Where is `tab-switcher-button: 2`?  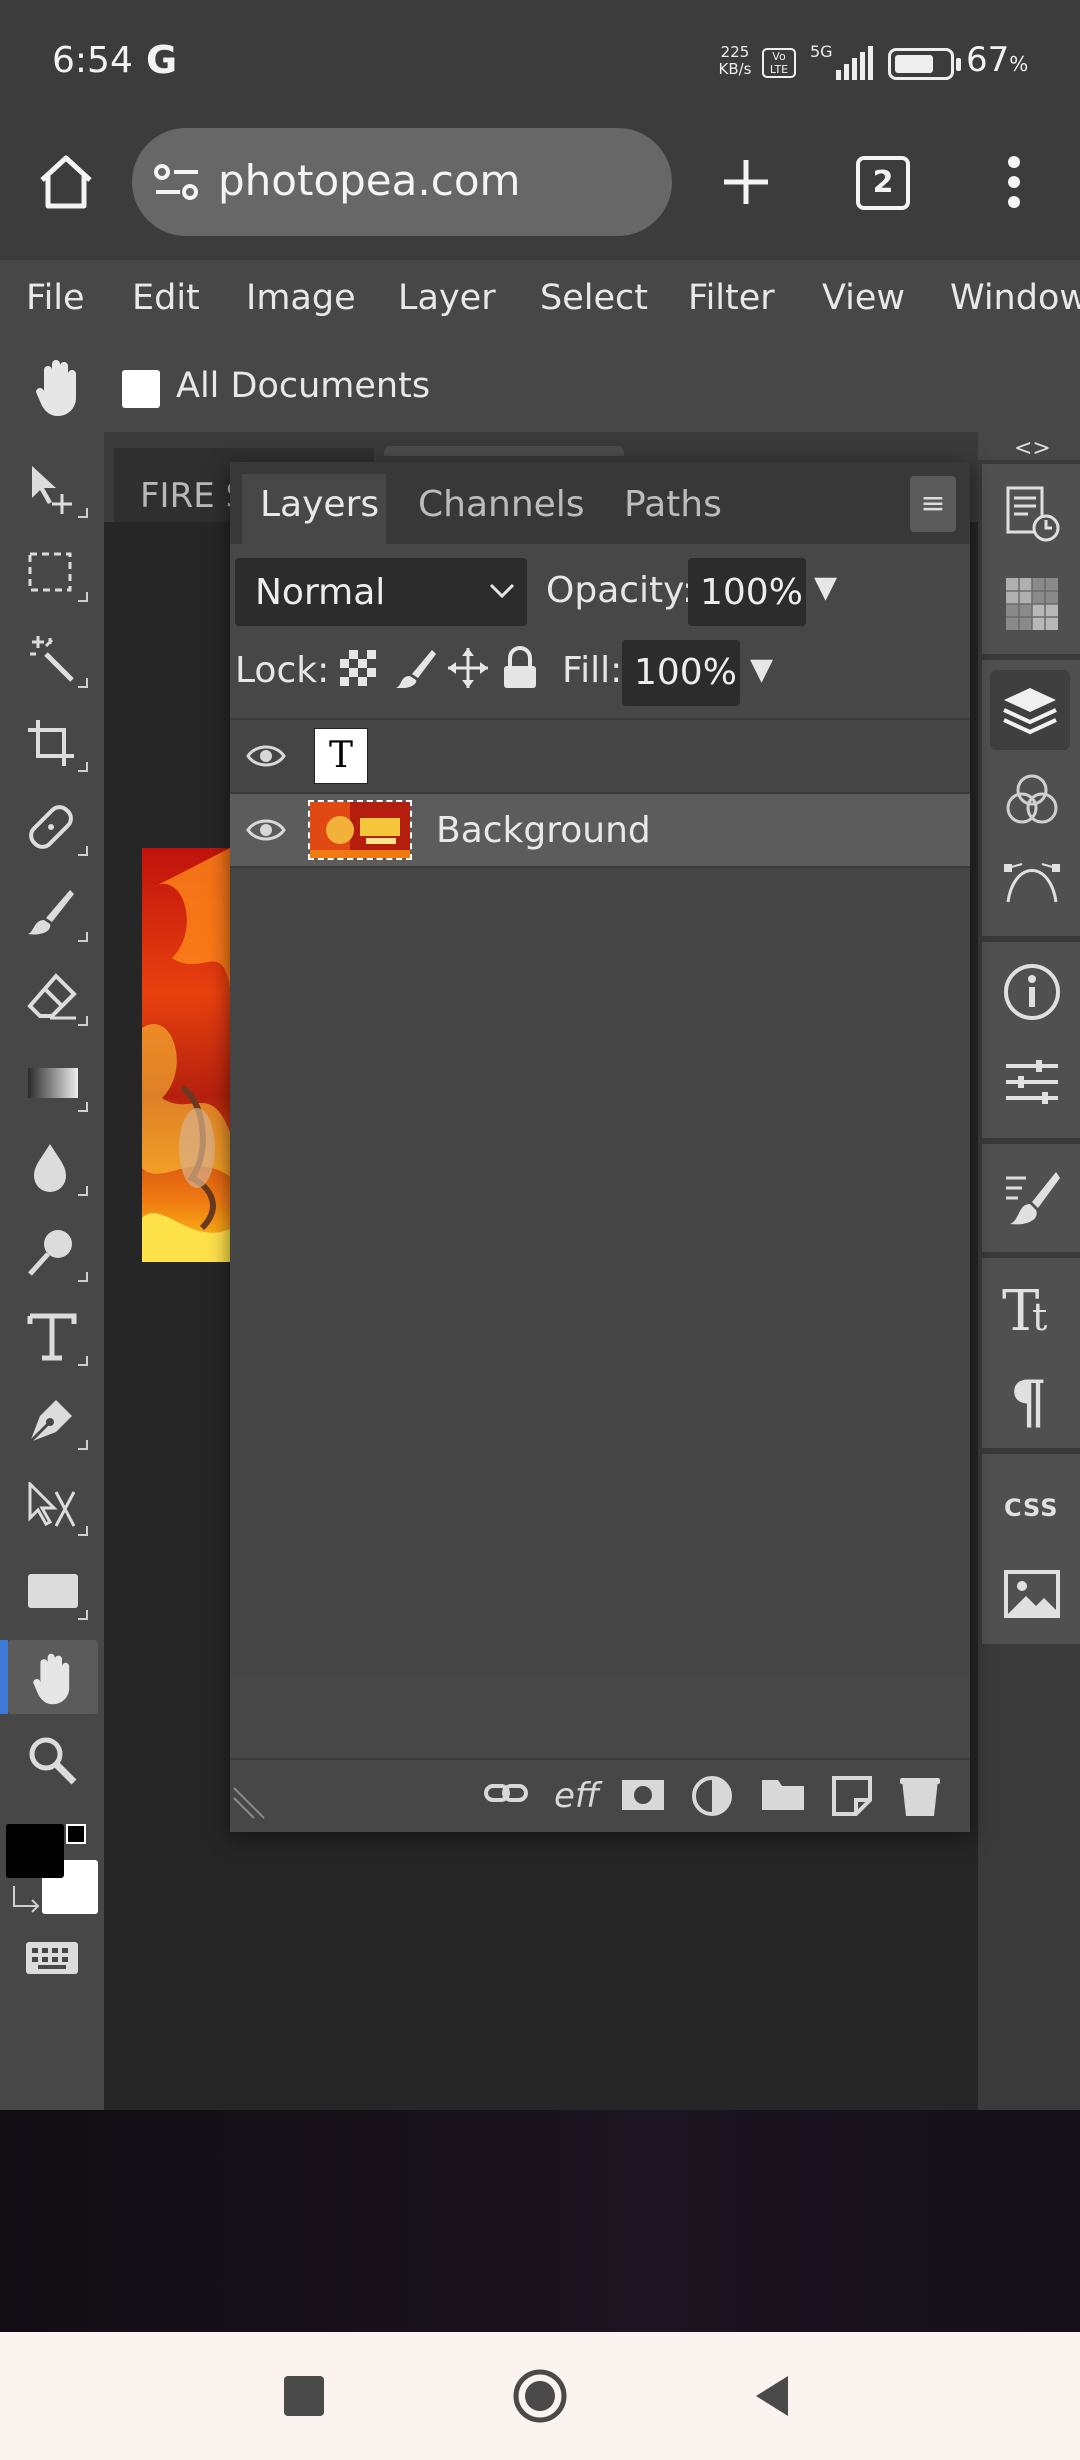 tab-switcher-button: 2 is located at coordinates (883, 183).